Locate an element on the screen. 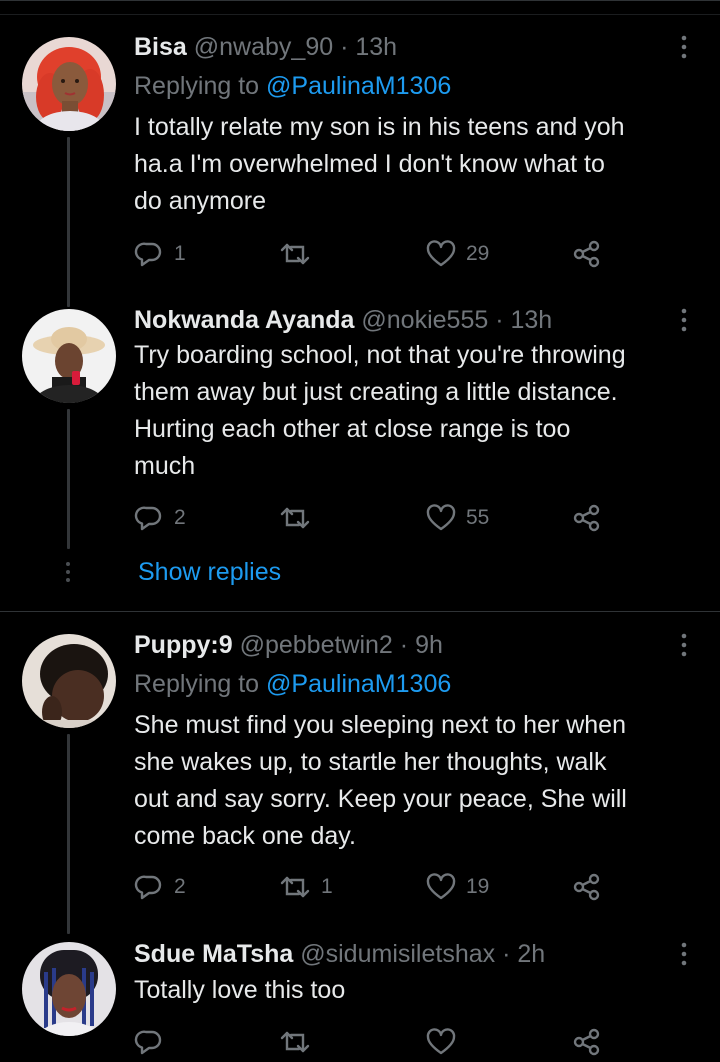 The height and width of the screenshot is (1062, 720). avatar-puppy is located at coordinates (69, 681).